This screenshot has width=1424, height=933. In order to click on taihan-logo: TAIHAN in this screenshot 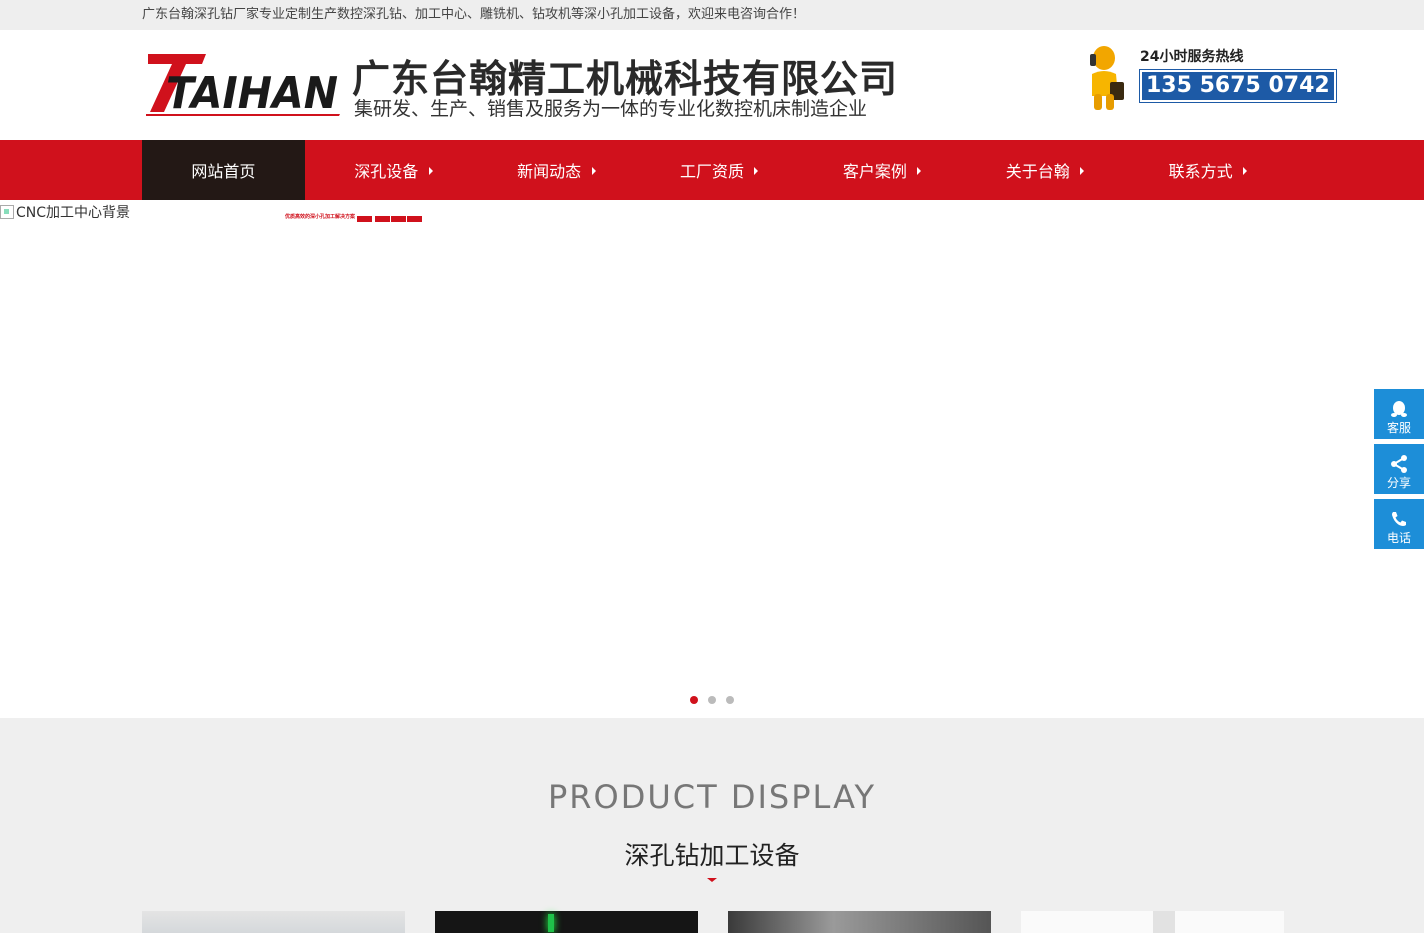, I will do `click(245, 83)`.